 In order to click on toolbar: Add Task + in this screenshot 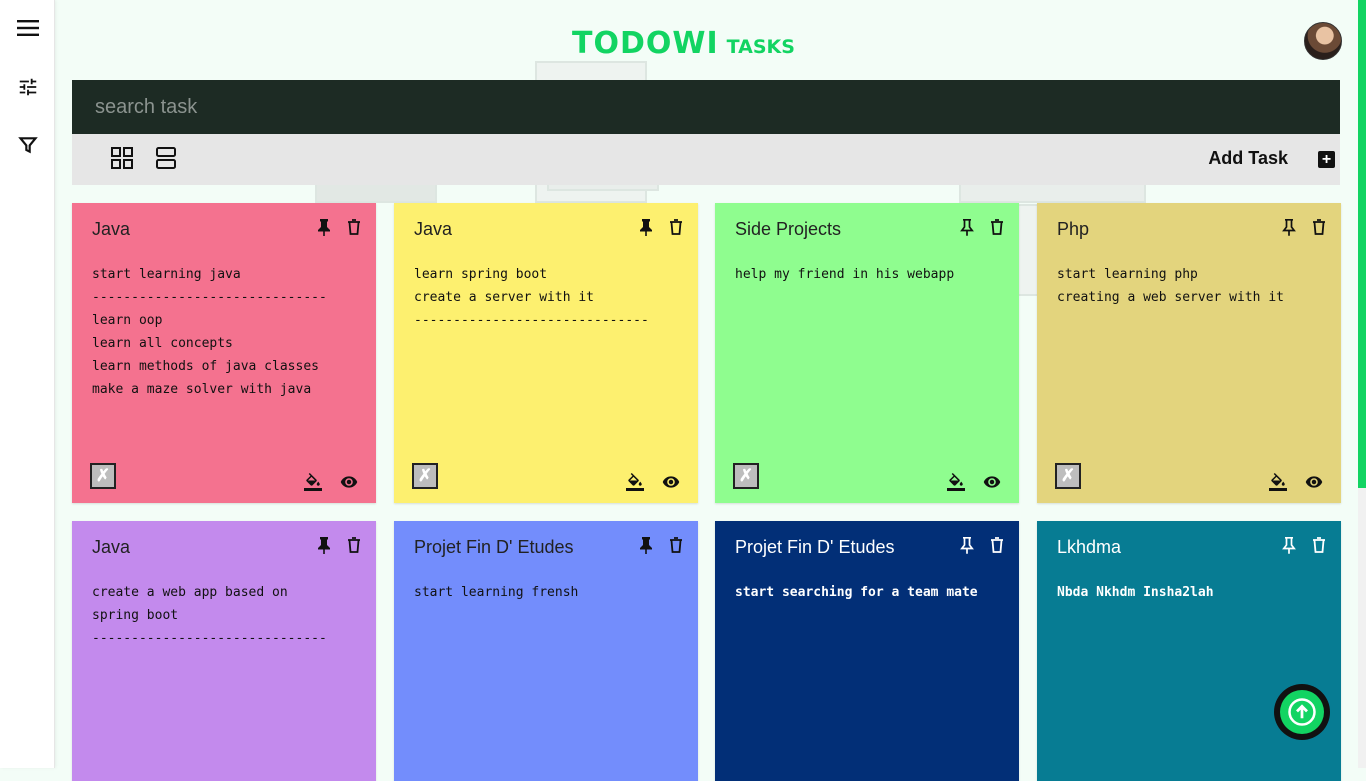, I will do `click(706, 159)`.